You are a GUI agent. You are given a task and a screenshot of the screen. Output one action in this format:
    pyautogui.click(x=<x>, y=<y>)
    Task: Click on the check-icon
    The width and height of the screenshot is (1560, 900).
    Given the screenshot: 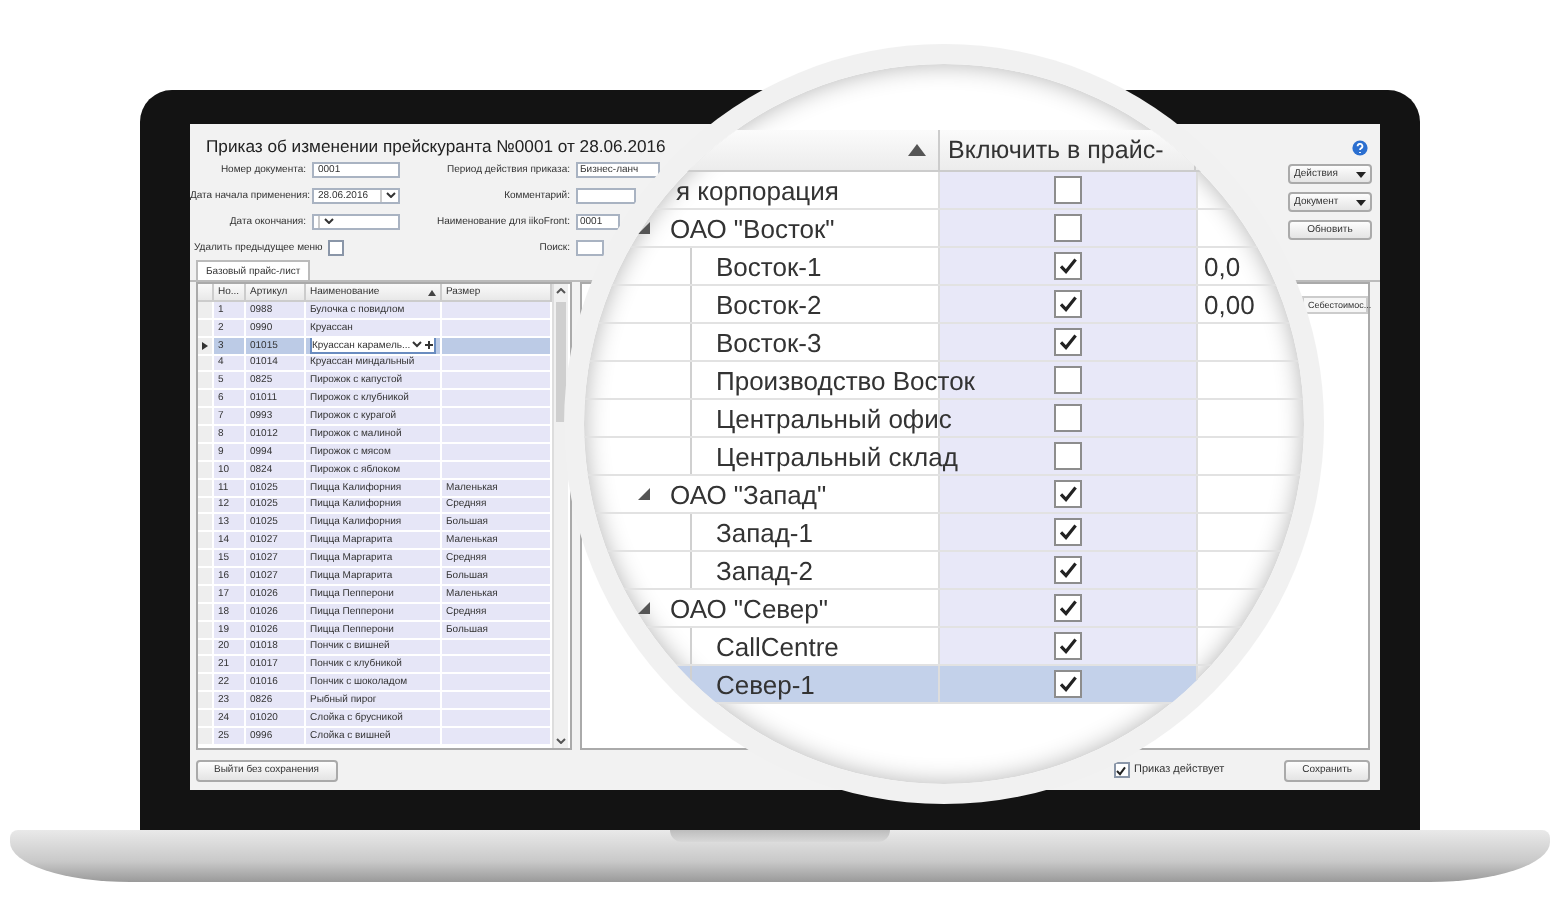 What is the action you would take?
    pyautogui.click(x=1121, y=770)
    